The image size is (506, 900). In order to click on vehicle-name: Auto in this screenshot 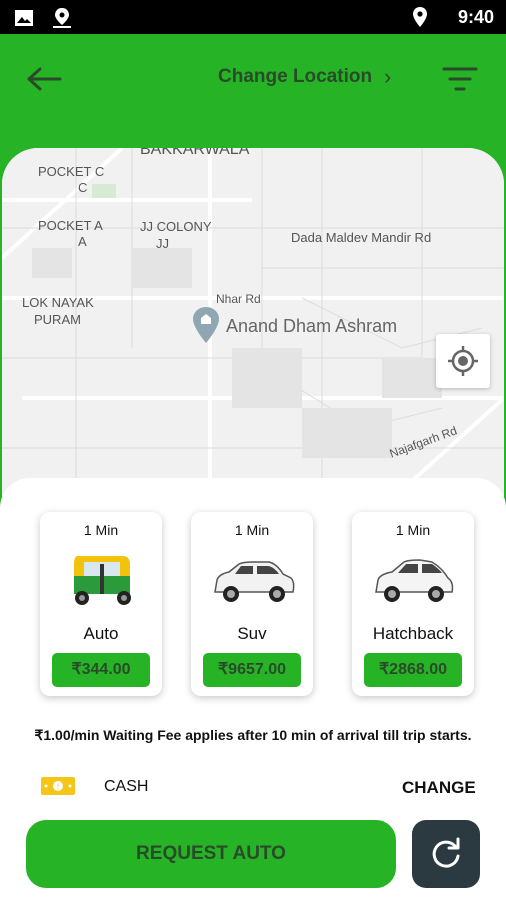, I will do `click(101, 633)`.